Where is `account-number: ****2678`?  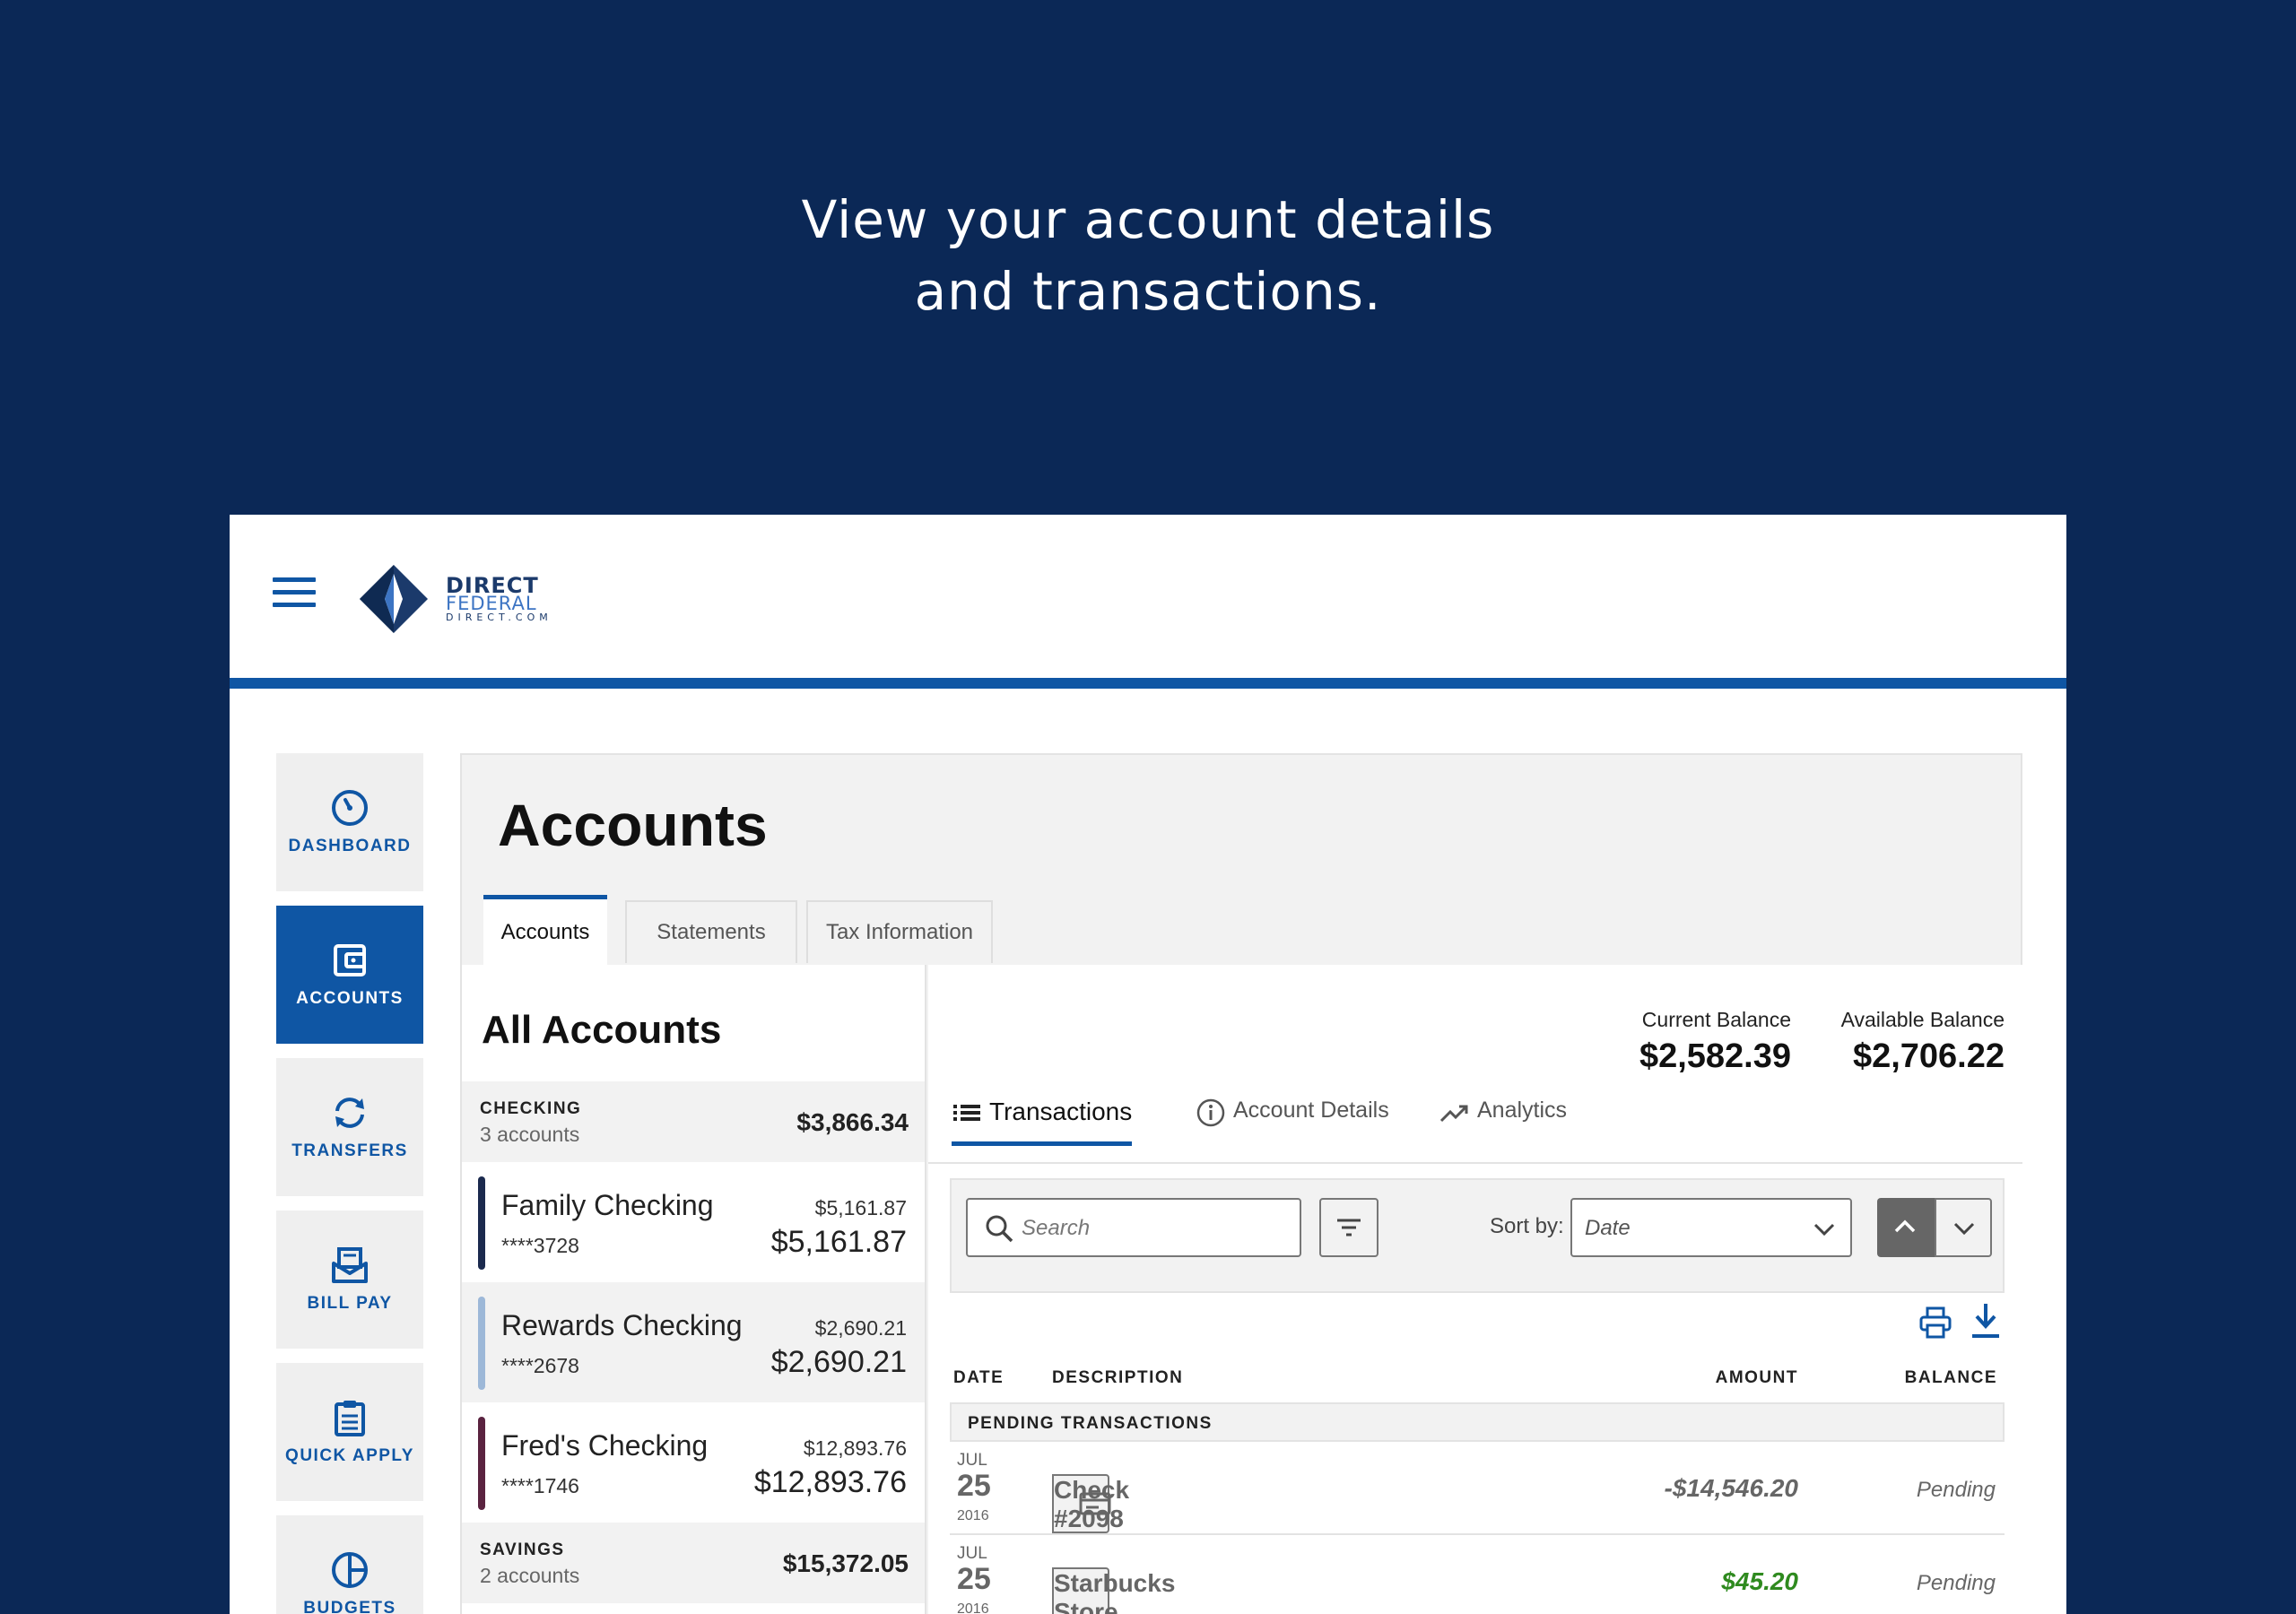
account-number: ****2678 is located at coordinates (540, 1365).